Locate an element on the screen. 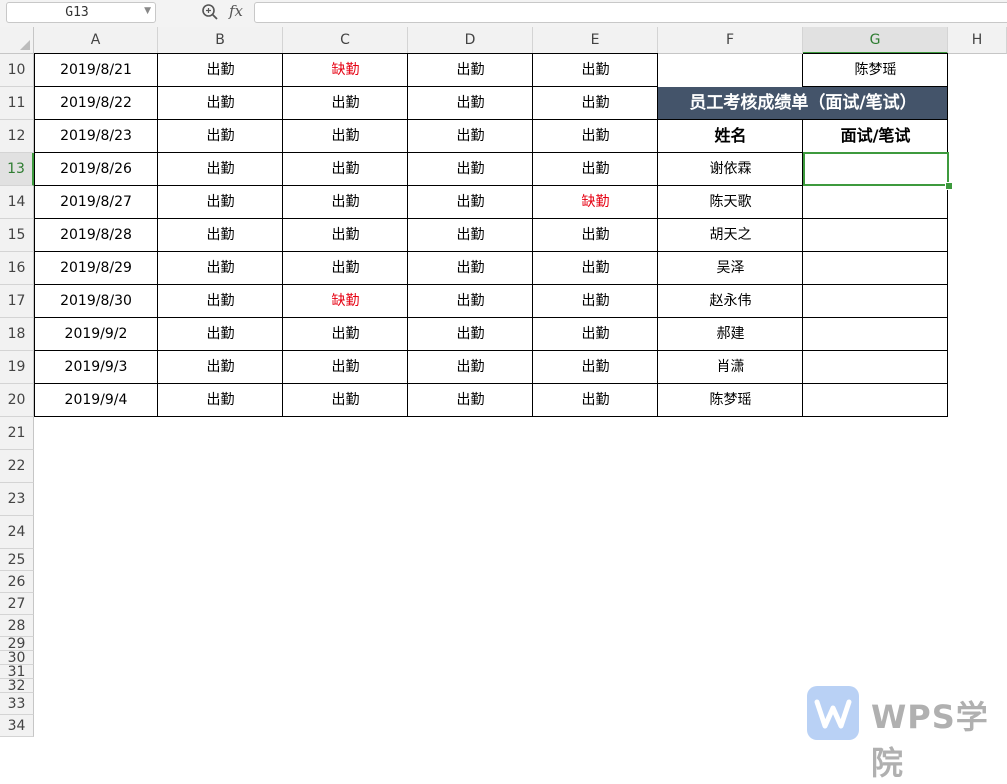 This screenshot has height=784, width=1007. row-header-19: 19 is located at coordinates (17, 367).